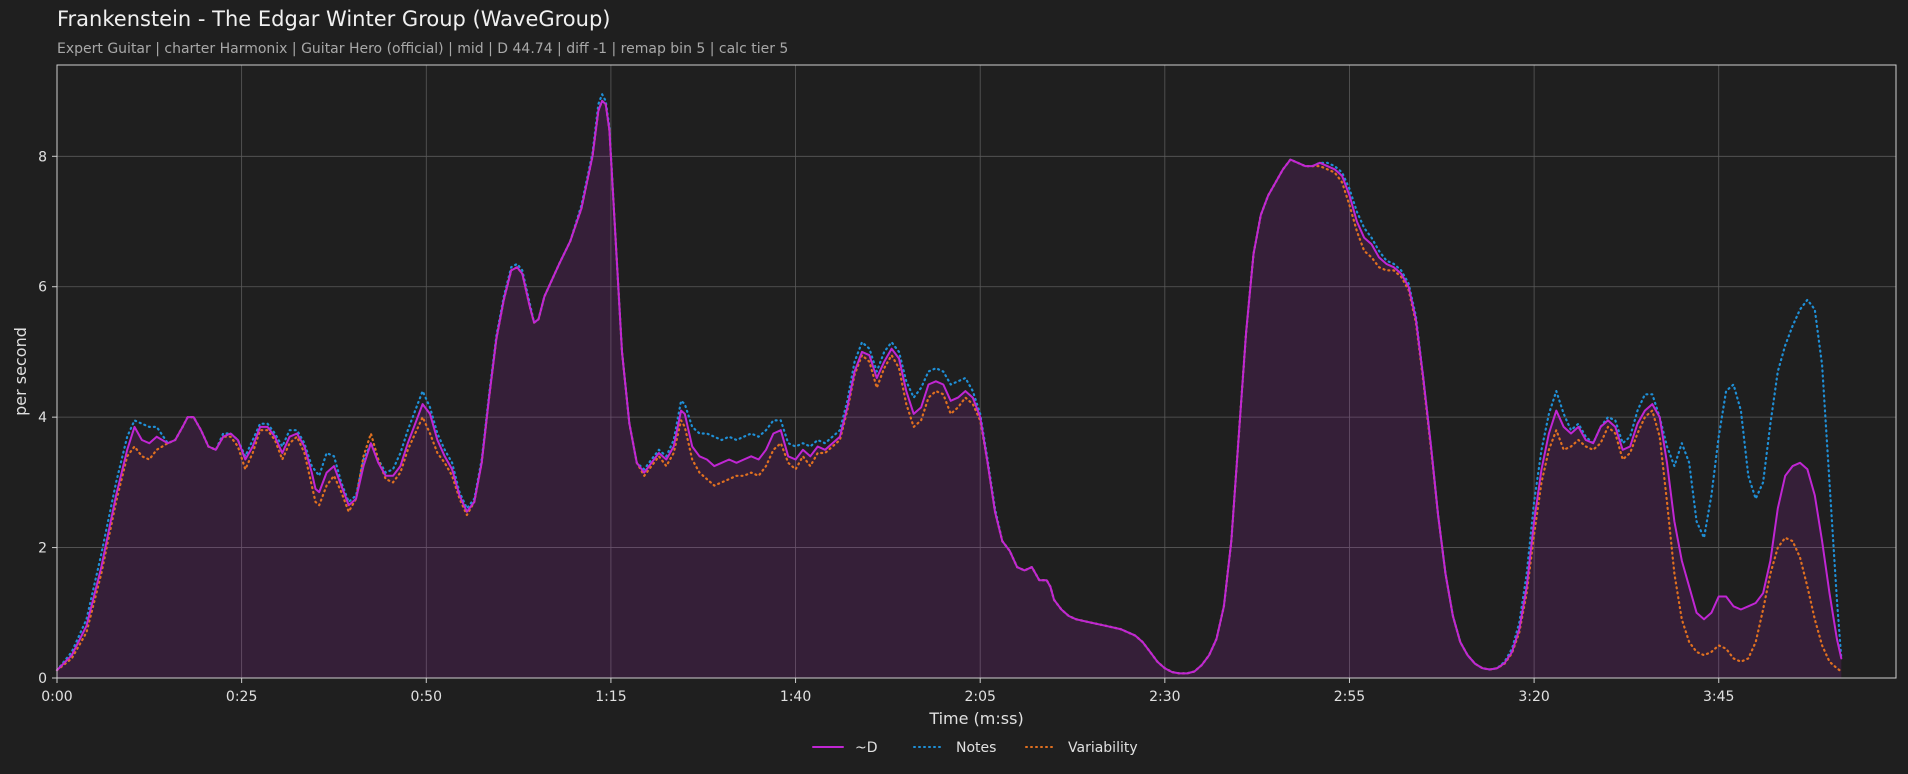 The width and height of the screenshot is (1908, 774). Describe the element at coordinates (1349, 697) in the screenshot. I see `x-tick-label: 2:55` at that location.